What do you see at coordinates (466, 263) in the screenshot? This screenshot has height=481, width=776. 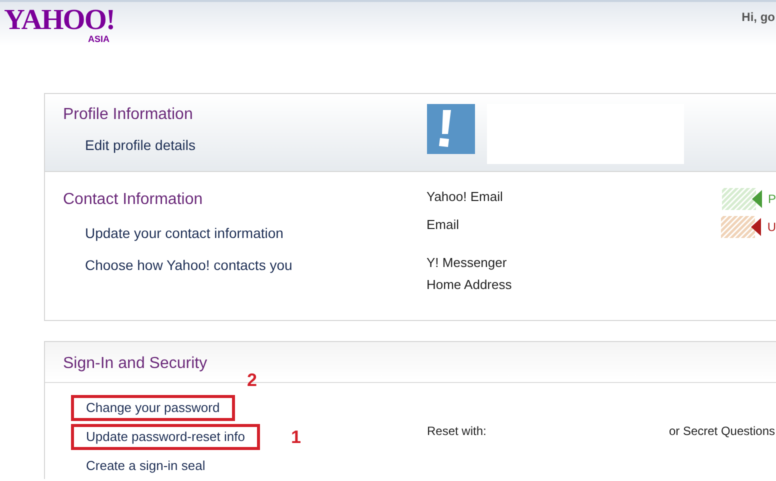 I see `contact-field-label: Y! Messenger` at bounding box center [466, 263].